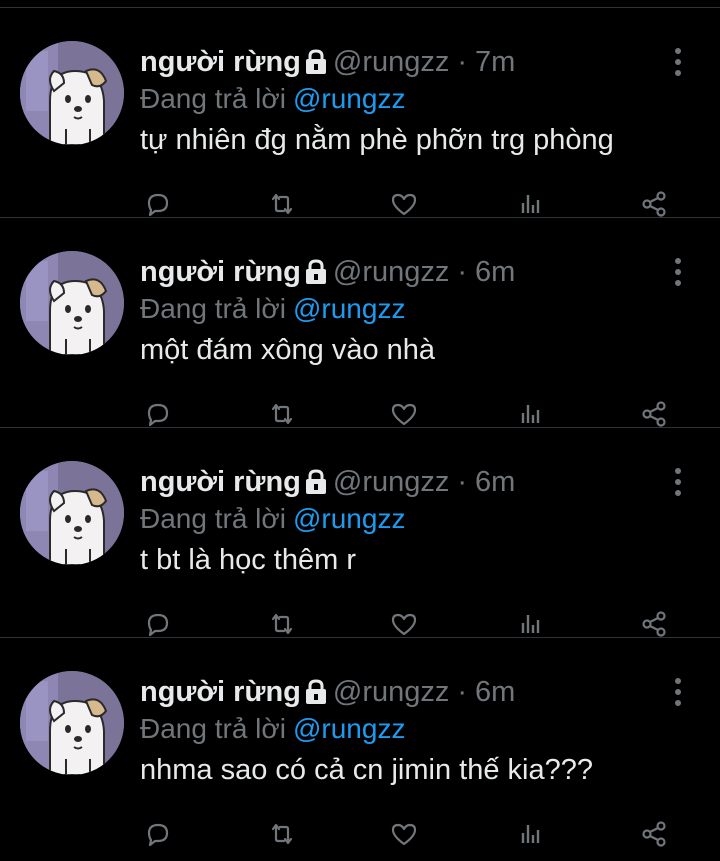 The width and height of the screenshot is (720, 861). Describe the element at coordinates (495, 62) in the screenshot. I see `timestamp: 7m` at that location.